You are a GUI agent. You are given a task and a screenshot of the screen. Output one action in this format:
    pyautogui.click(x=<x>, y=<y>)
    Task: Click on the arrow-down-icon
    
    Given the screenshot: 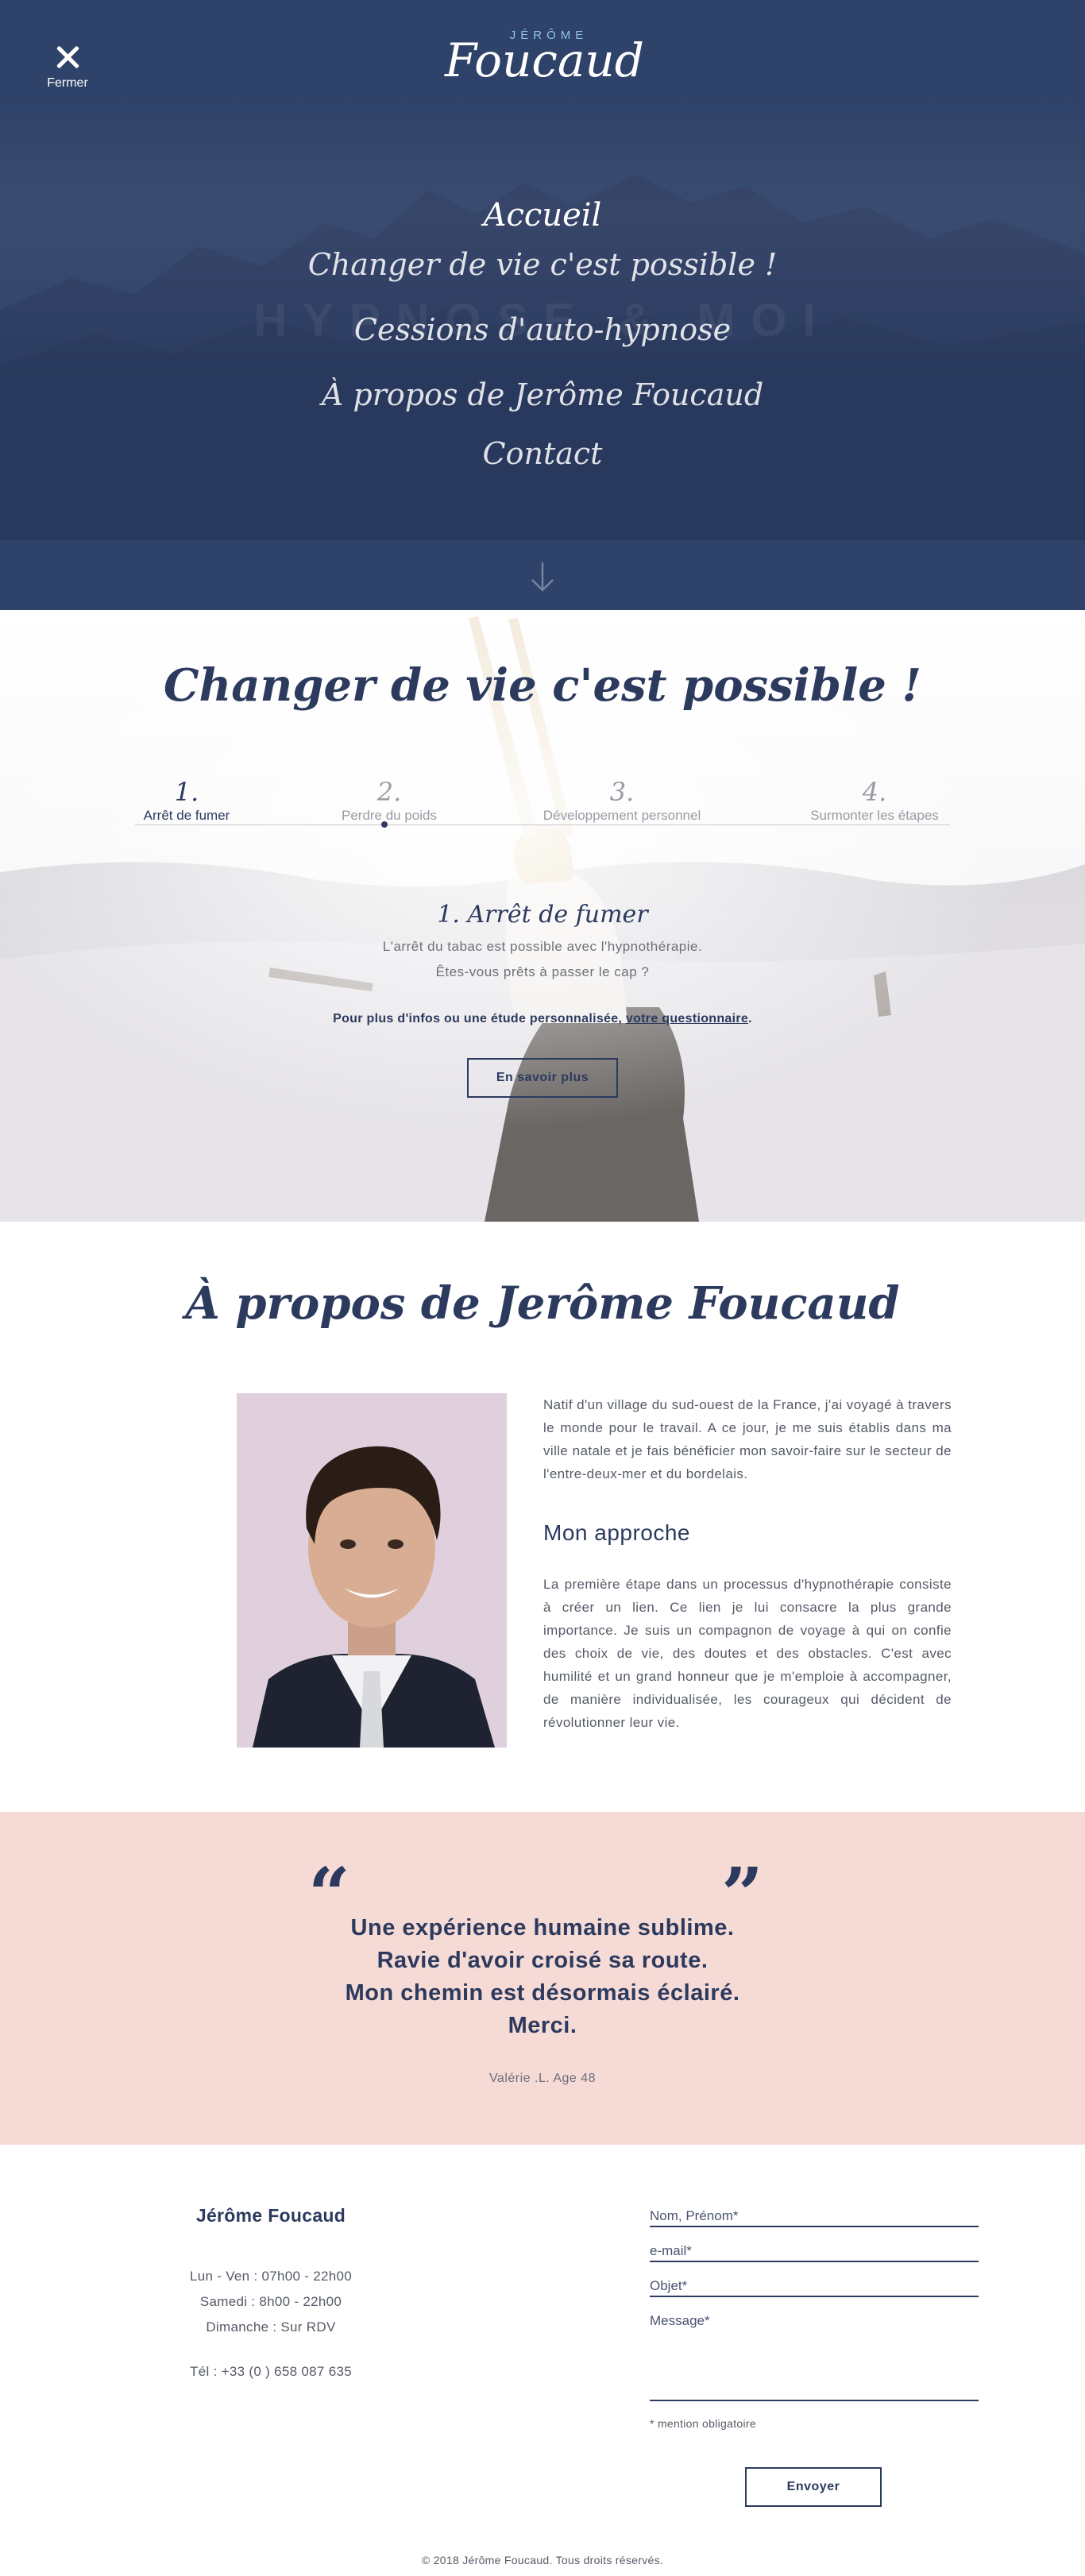 What is the action you would take?
    pyautogui.click(x=542, y=577)
    